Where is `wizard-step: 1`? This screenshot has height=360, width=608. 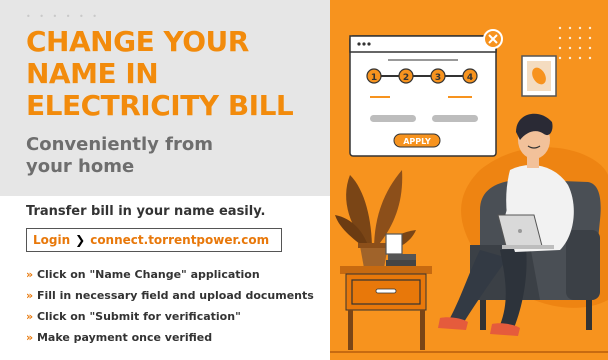 wizard-step: 1 is located at coordinates (374, 76).